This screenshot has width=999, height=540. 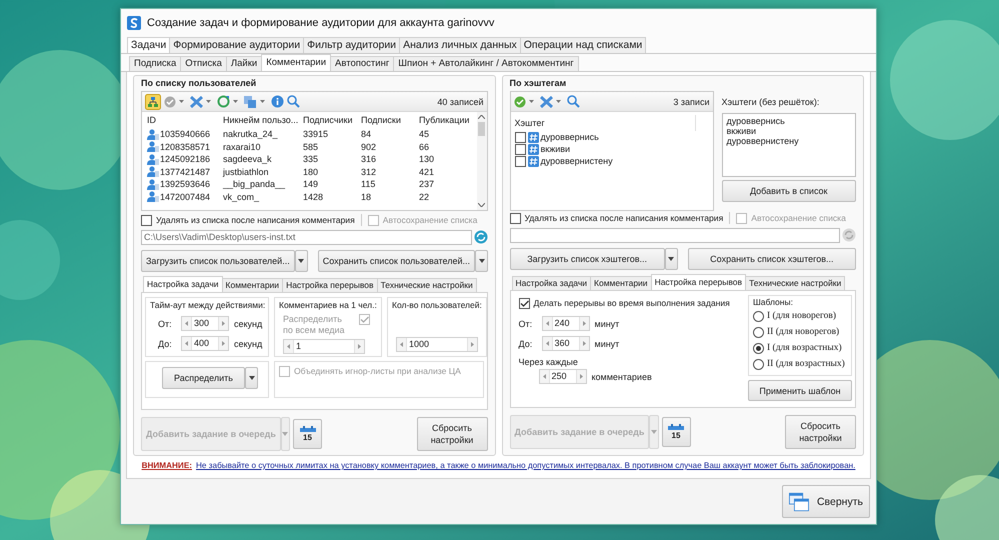 I want to click on column-header: Хэштег, so click(x=605, y=123).